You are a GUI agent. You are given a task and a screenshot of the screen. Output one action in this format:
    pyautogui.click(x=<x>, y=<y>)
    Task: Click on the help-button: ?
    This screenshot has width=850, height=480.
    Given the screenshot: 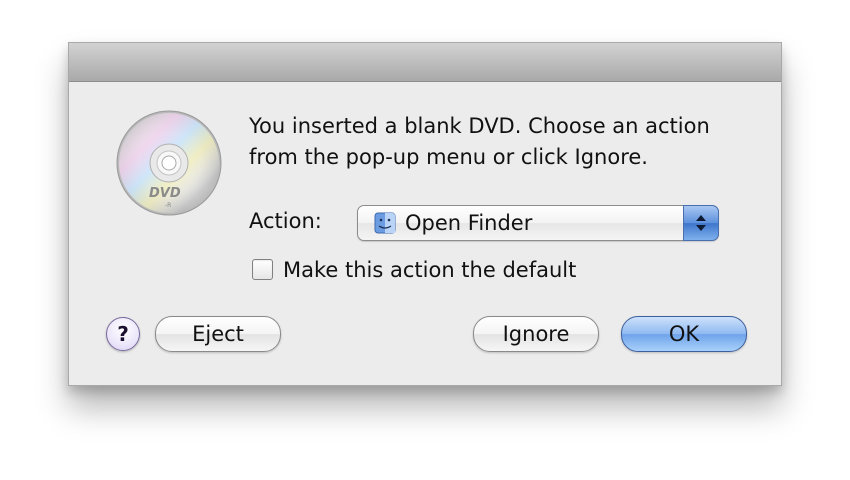 What is the action you would take?
    pyautogui.click(x=123, y=334)
    